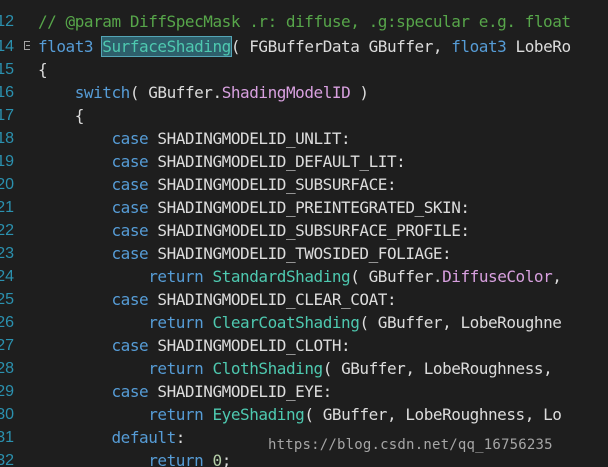 Image resolution: width=608 pixels, height=467 pixels. I want to click on line-gutter: 23, so click(15, 253).